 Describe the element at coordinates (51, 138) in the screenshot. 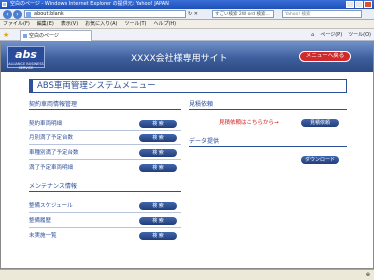

I see `item-monthly-expiry-count: 月別満了予定台数` at that location.